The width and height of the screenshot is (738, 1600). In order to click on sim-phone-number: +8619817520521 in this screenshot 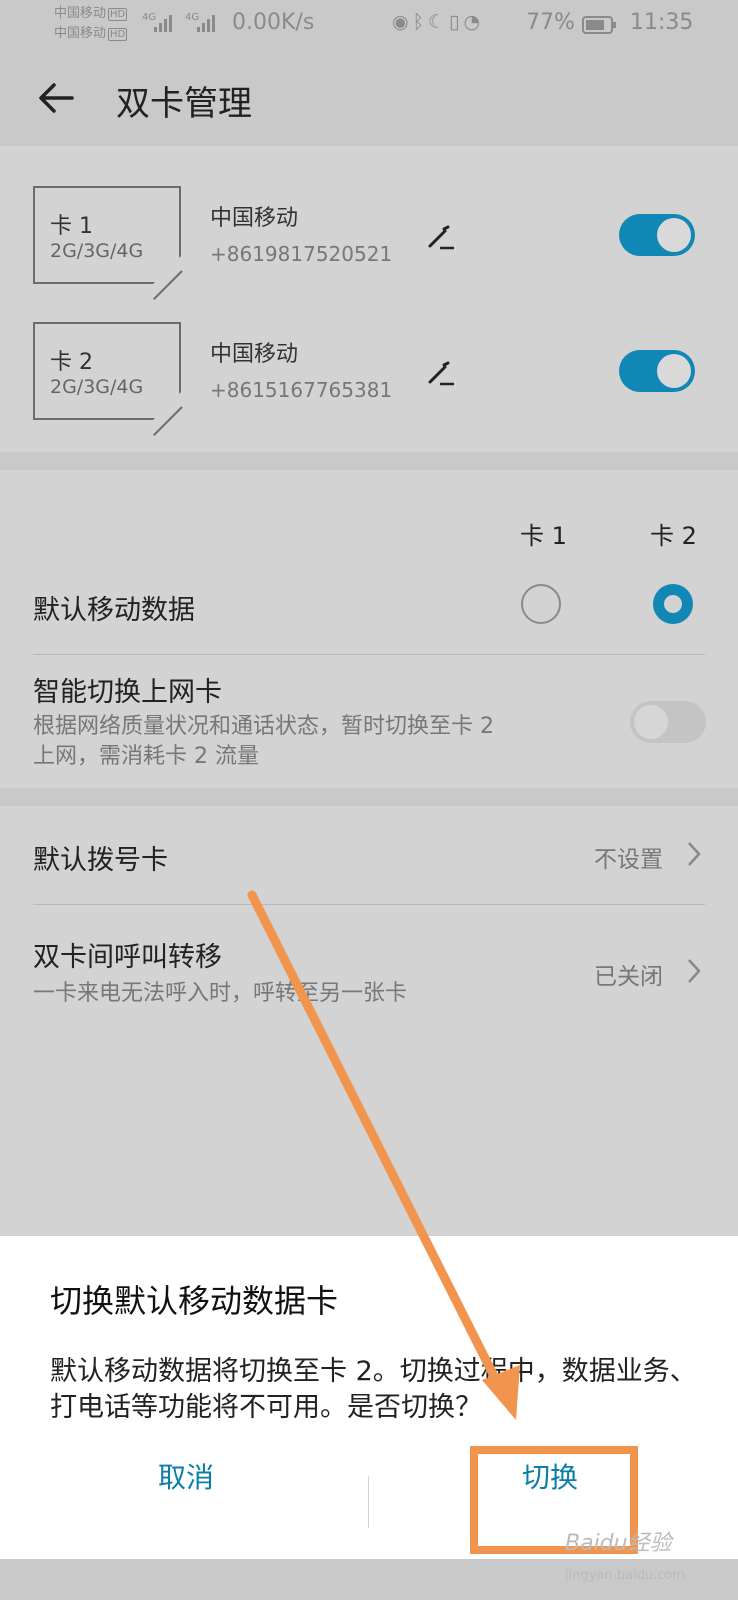, I will do `click(301, 254)`.